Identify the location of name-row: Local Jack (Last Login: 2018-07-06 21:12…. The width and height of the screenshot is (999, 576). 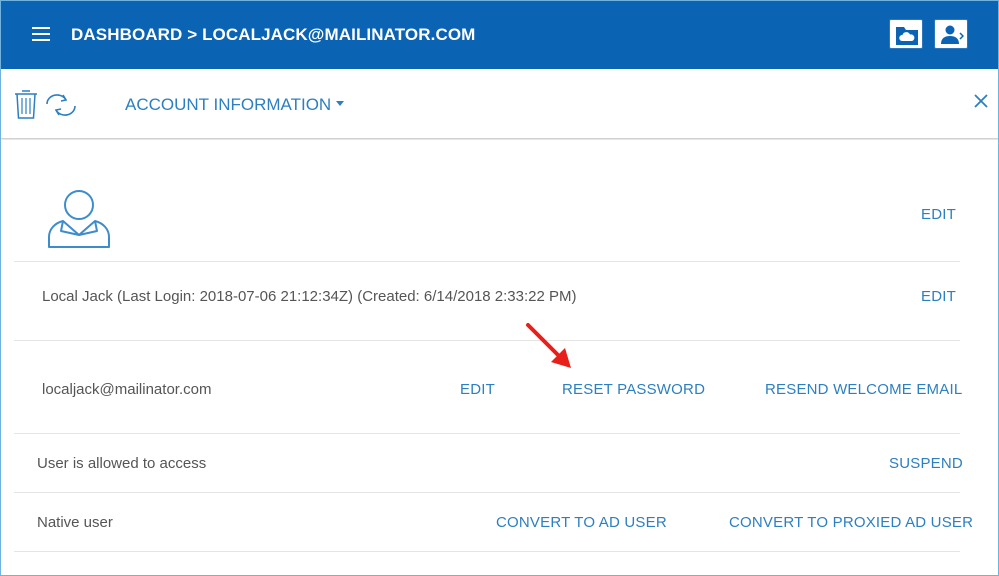
(487, 301).